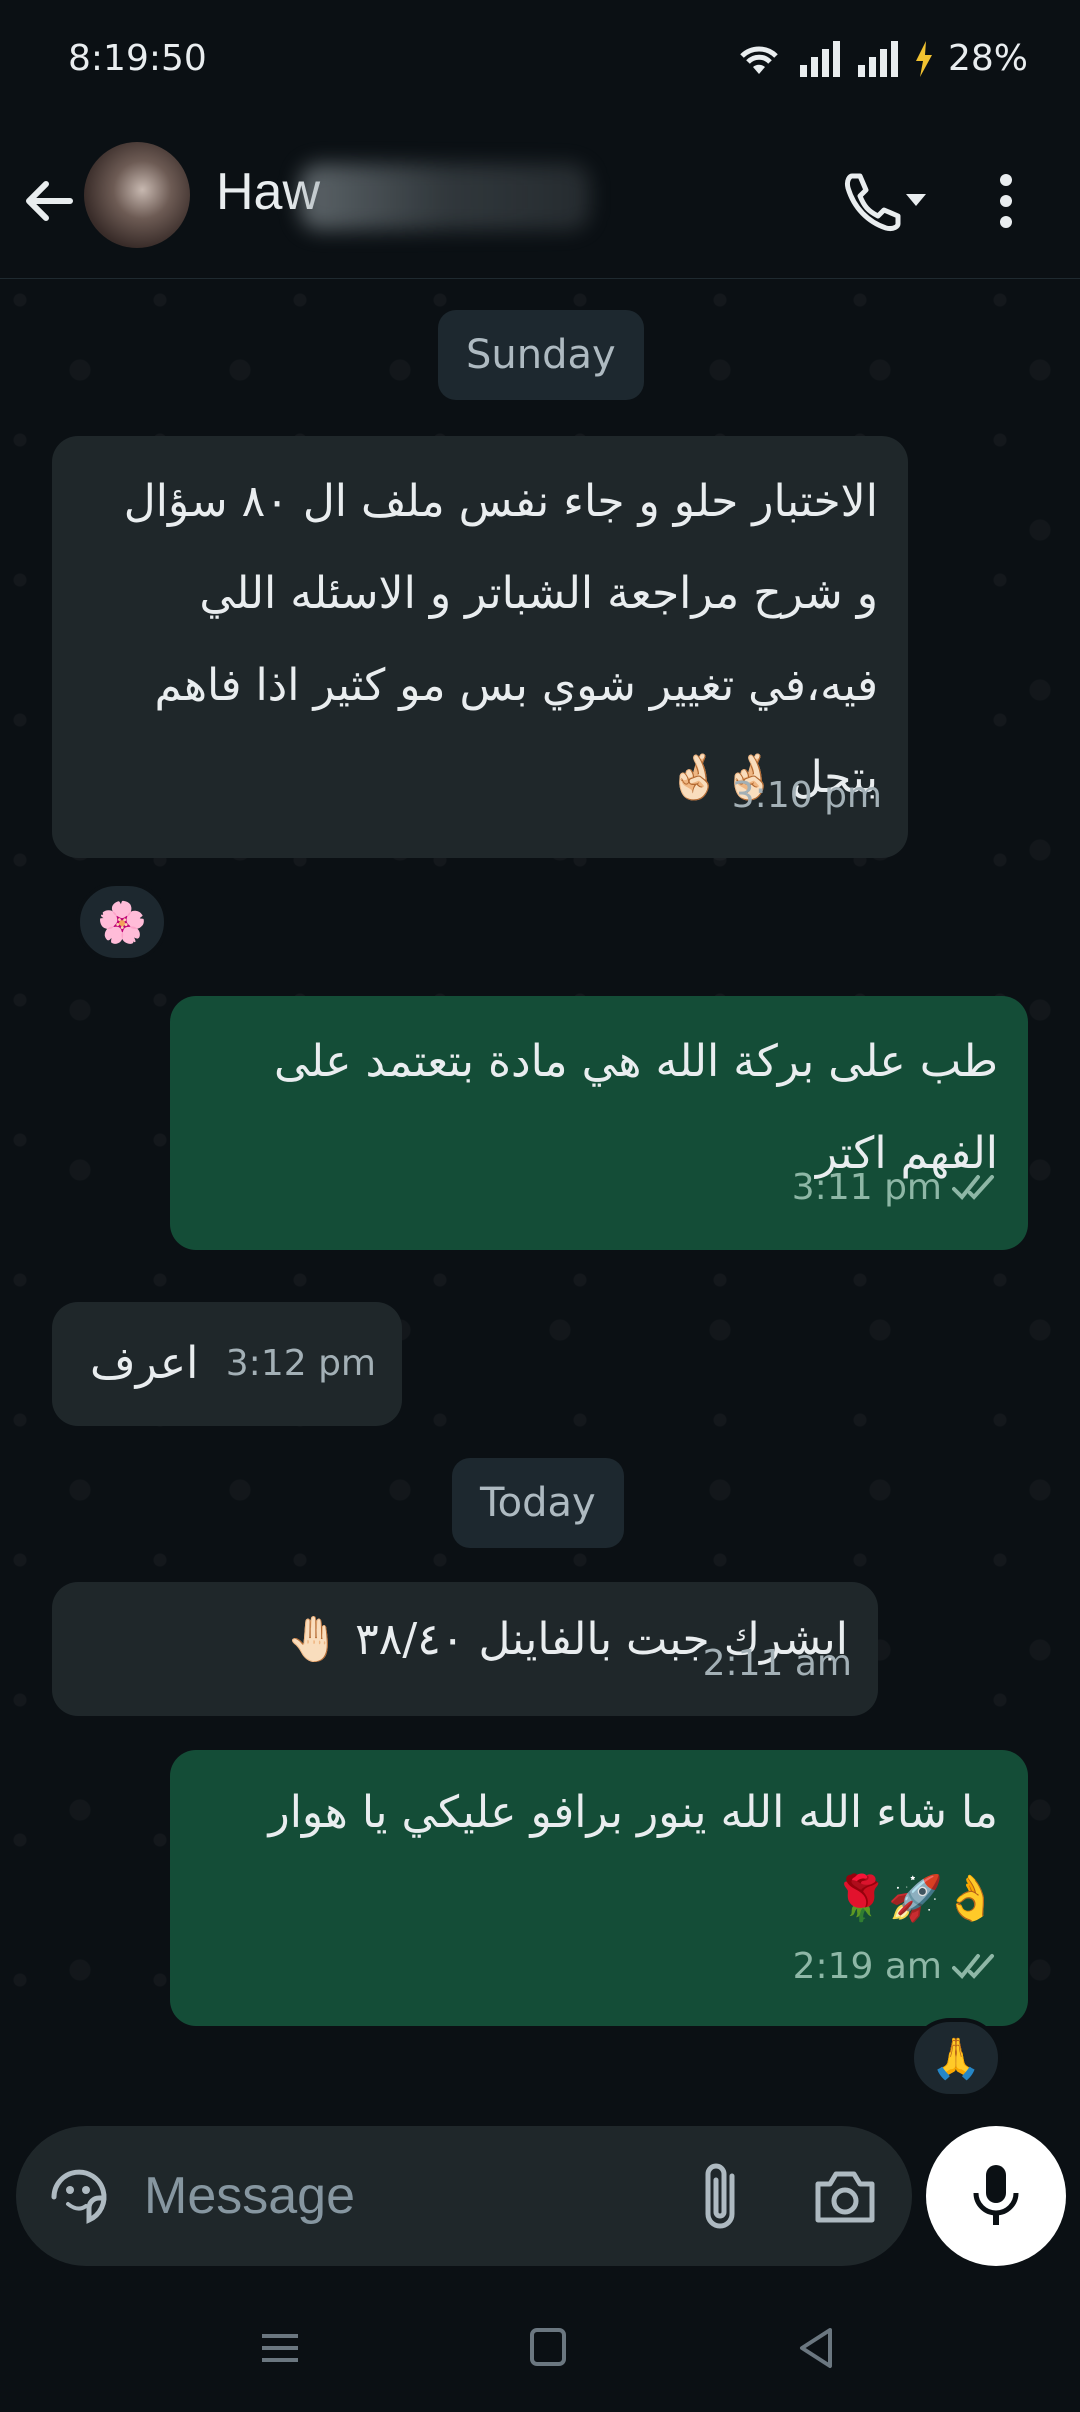  Describe the element at coordinates (540, 62) in the screenshot. I see `status-bar: 8:19:50 28%` at that location.